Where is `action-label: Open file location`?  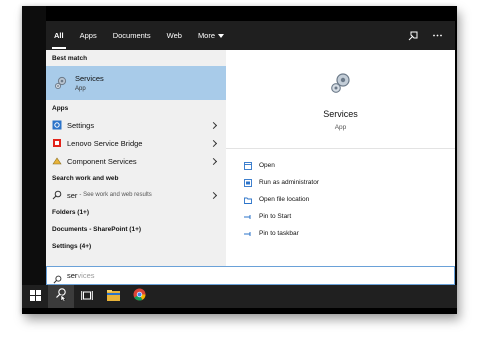
action-label: Open file location is located at coordinates (284, 199).